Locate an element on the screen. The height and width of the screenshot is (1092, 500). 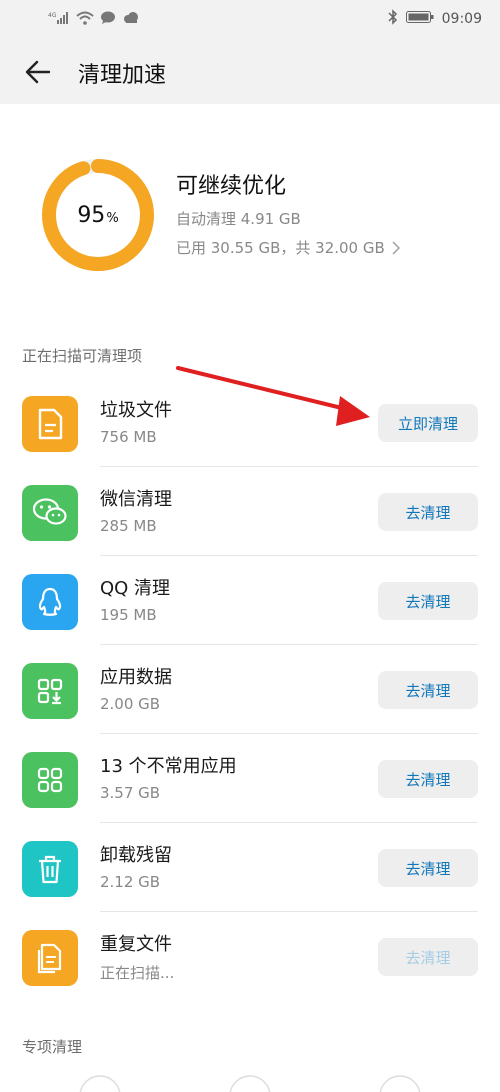
clean-item-size: 2.00 GB is located at coordinates (130, 704).